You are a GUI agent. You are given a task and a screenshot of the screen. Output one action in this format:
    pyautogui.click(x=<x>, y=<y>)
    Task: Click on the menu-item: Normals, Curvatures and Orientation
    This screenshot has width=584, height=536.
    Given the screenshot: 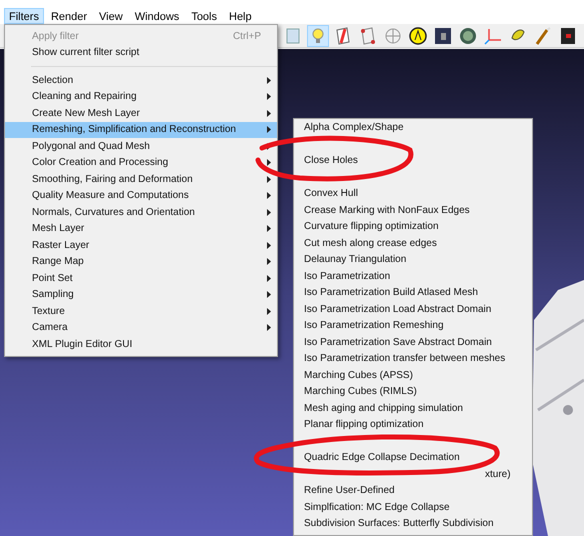 What is the action you would take?
    pyautogui.click(x=141, y=212)
    